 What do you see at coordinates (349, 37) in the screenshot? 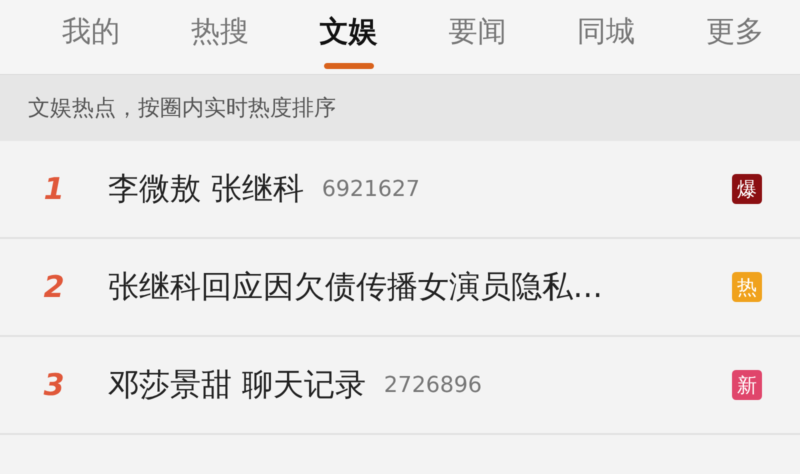
I see `tab: 文娱` at bounding box center [349, 37].